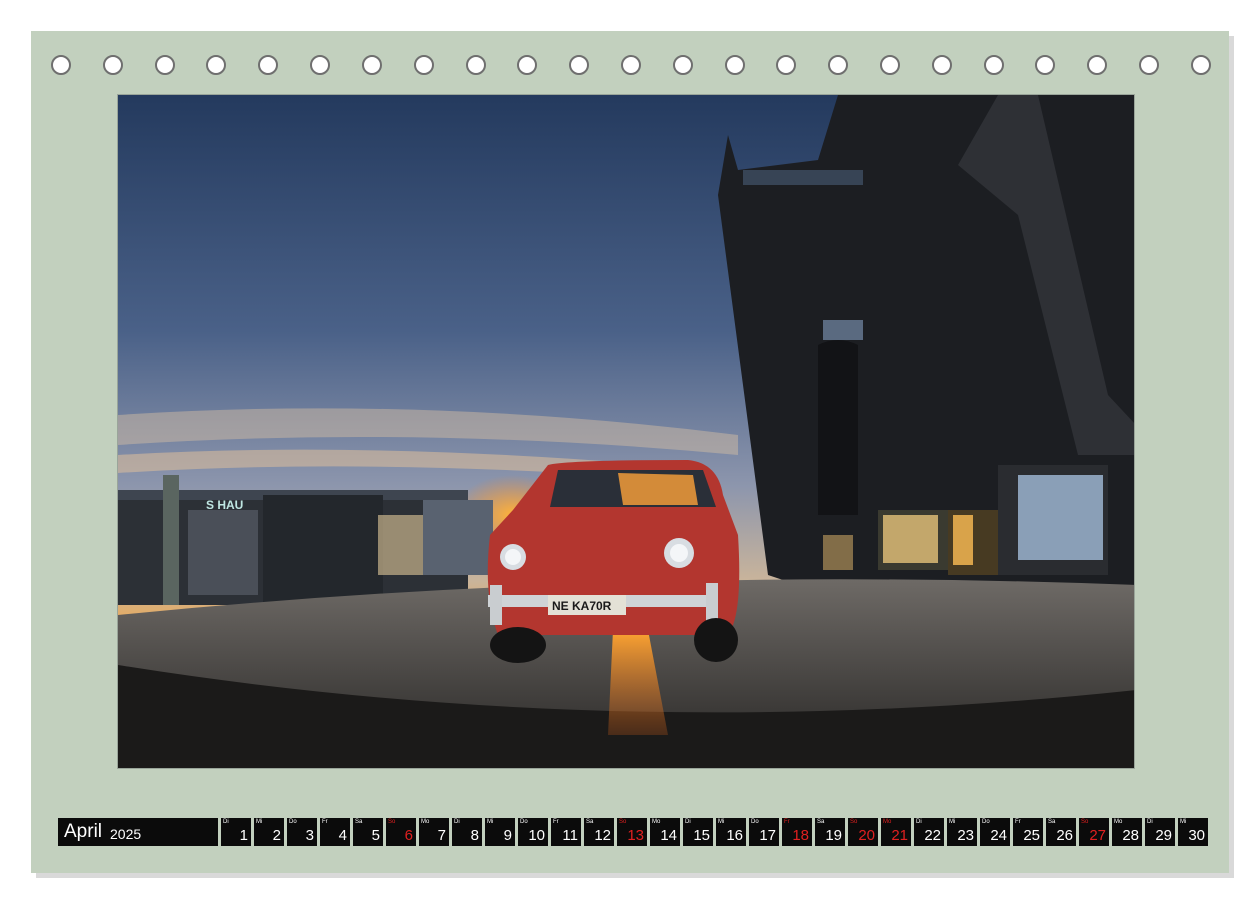 This screenshot has width=1260, height=905. Describe the element at coordinates (1163, 835) in the screenshot. I see `day-number: 29` at that location.